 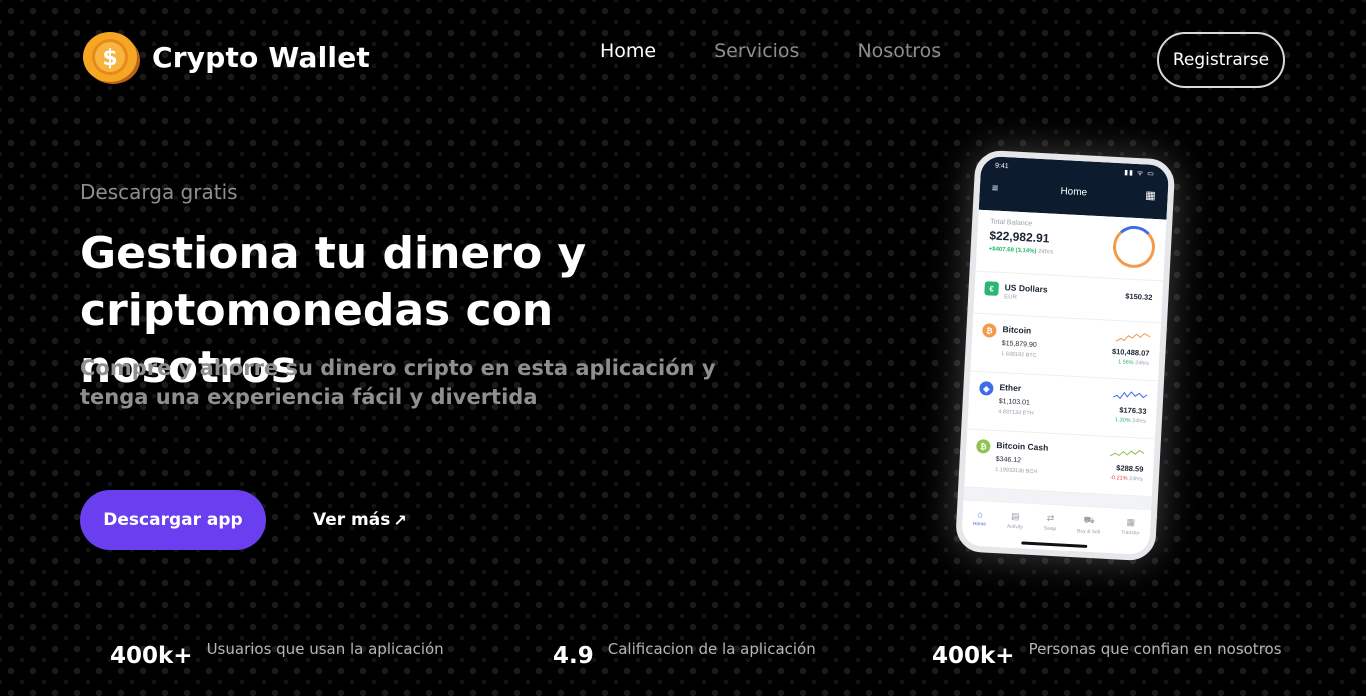 I want to click on bitcoin-icon: ₿, so click(x=989, y=330).